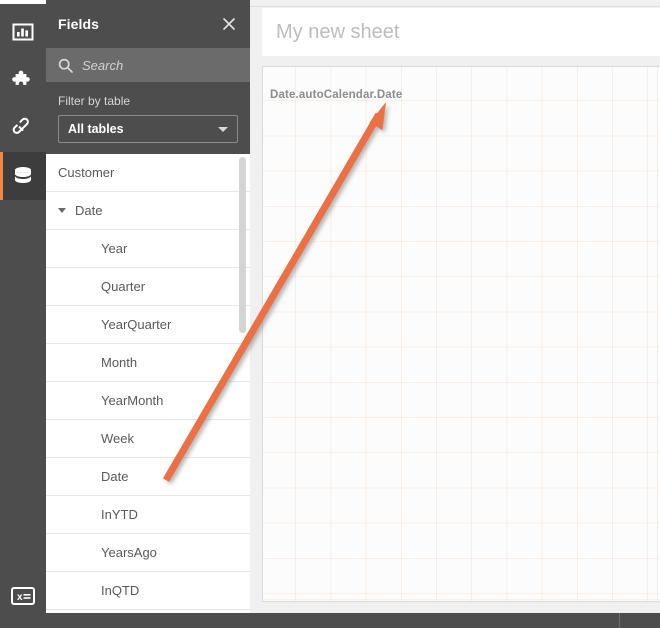 The width and height of the screenshot is (660, 628). What do you see at coordinates (148, 129) in the screenshot?
I see `table-filter-select: All tables` at bounding box center [148, 129].